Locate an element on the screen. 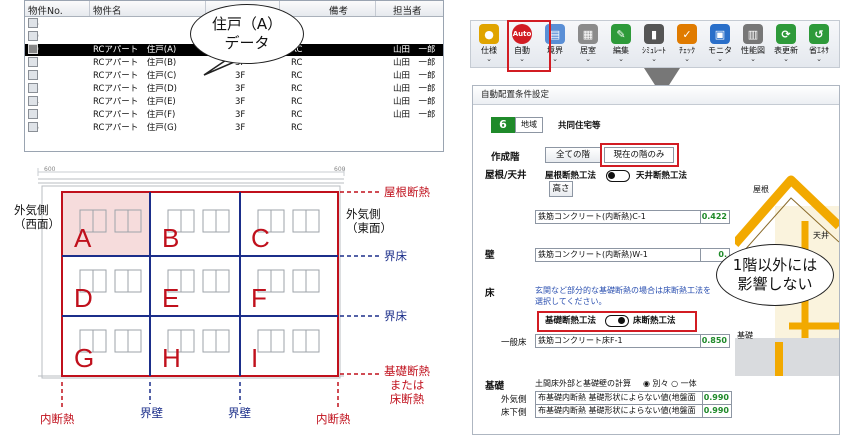 The height and width of the screenshot is (436, 845). outer-perimeter-label: 外気側 is located at coordinates (514, 400).